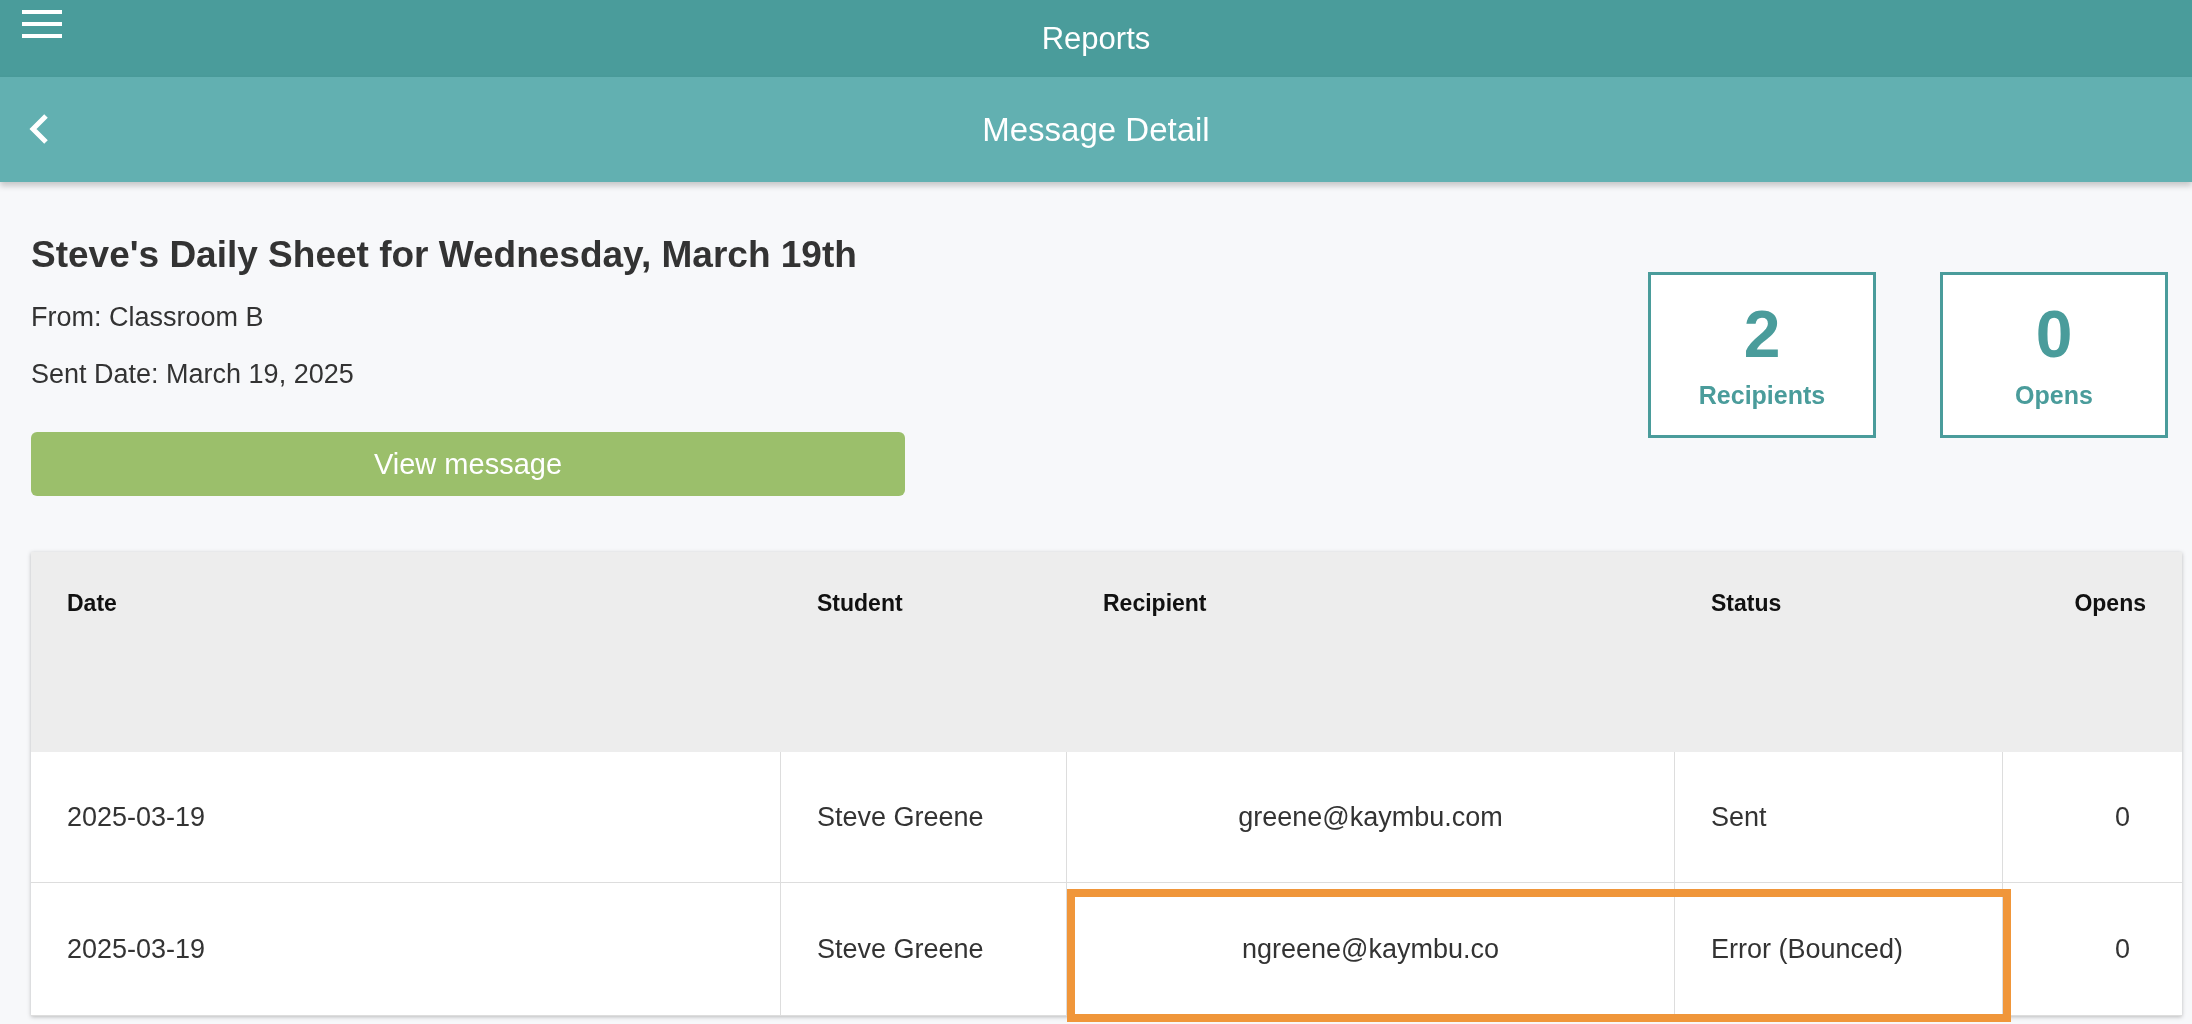  Describe the element at coordinates (1762, 395) in the screenshot. I see `stat-label: Recipients` at that location.